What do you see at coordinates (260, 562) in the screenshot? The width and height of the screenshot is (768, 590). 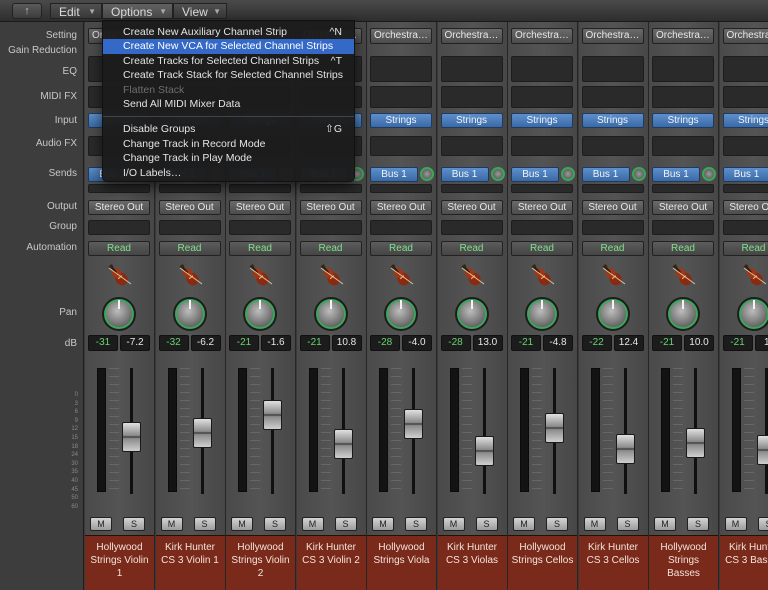 I see `channel-name: Hollywood Strings Violin 2` at bounding box center [260, 562].